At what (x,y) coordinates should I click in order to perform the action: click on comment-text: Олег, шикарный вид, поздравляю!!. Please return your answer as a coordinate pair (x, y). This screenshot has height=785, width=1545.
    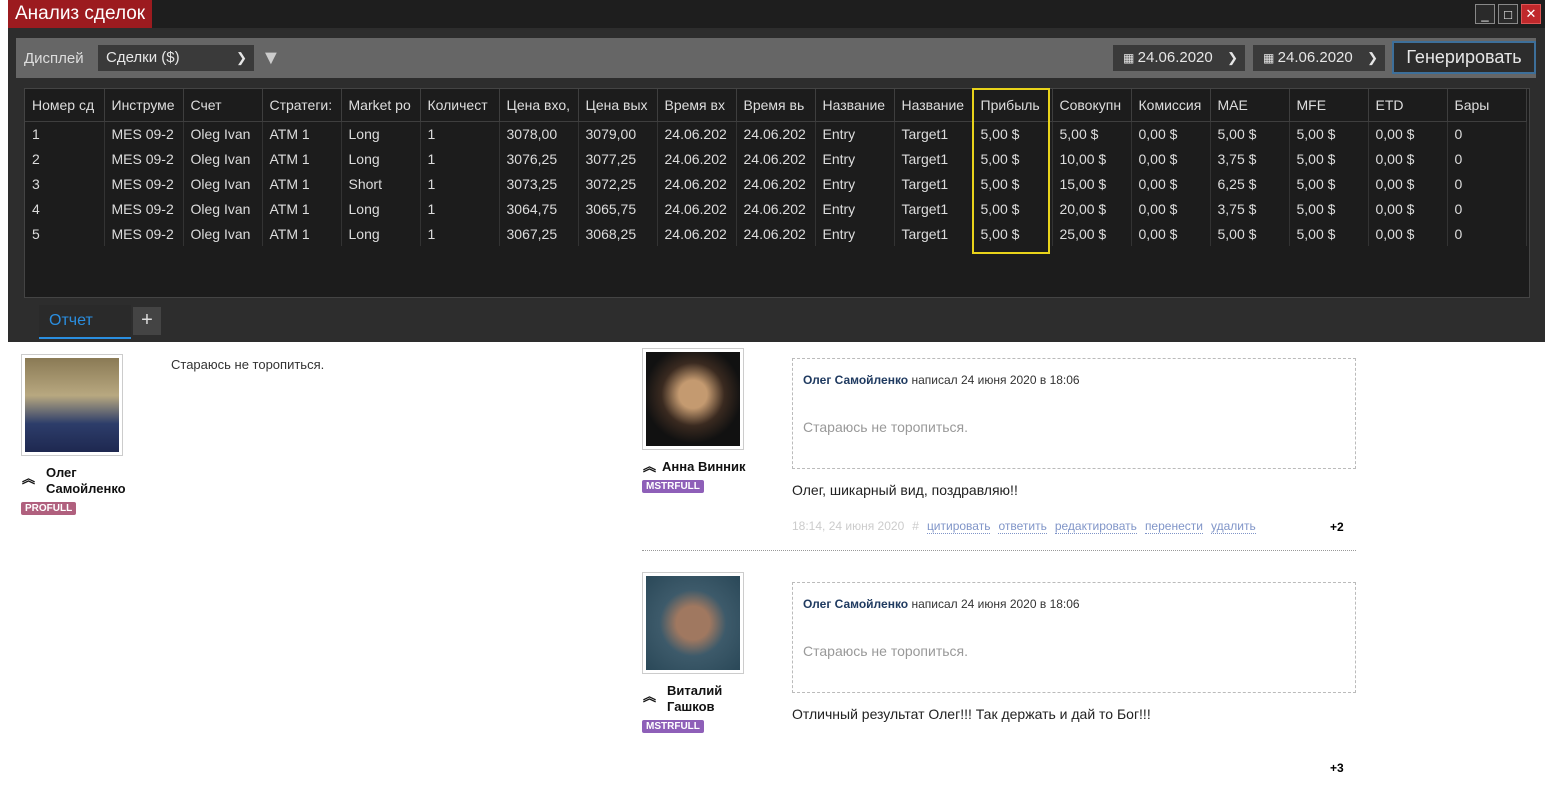
    Looking at the image, I should click on (905, 490).